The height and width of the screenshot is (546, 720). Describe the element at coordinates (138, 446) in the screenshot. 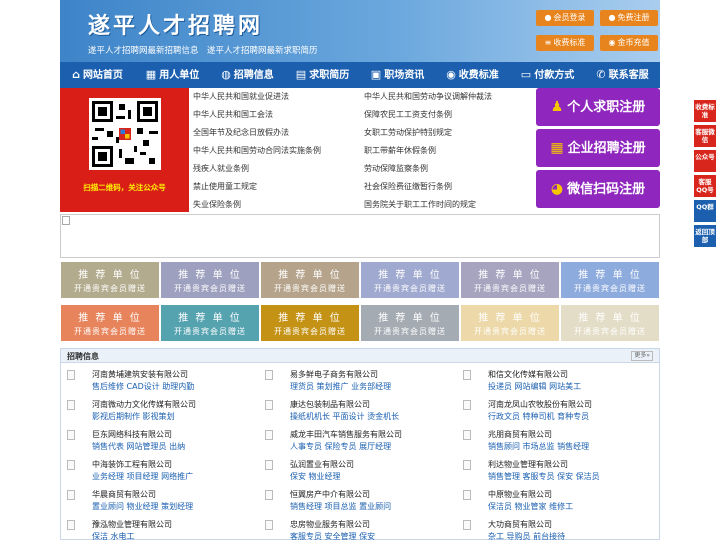

I see `job-positions: 销售代表 网站管理员 出纳` at that location.